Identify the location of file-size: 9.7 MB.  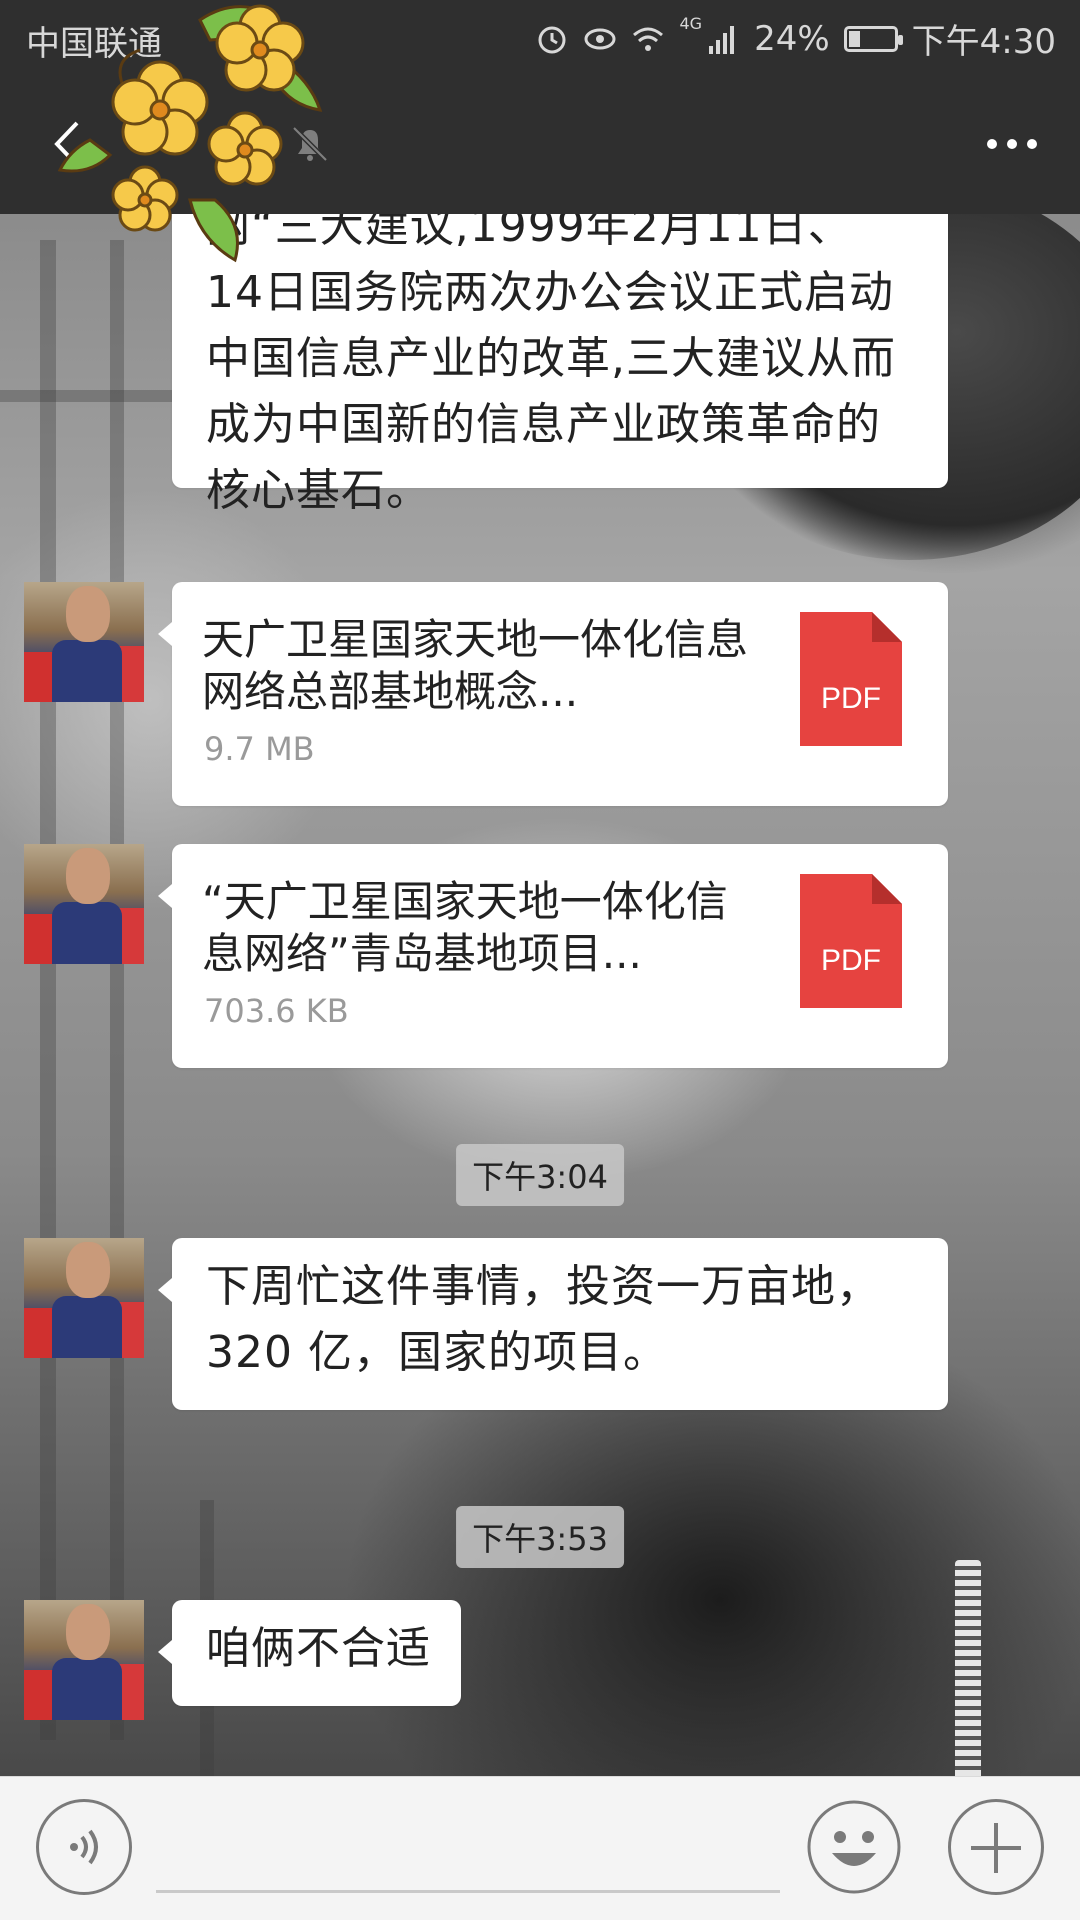
(259, 749).